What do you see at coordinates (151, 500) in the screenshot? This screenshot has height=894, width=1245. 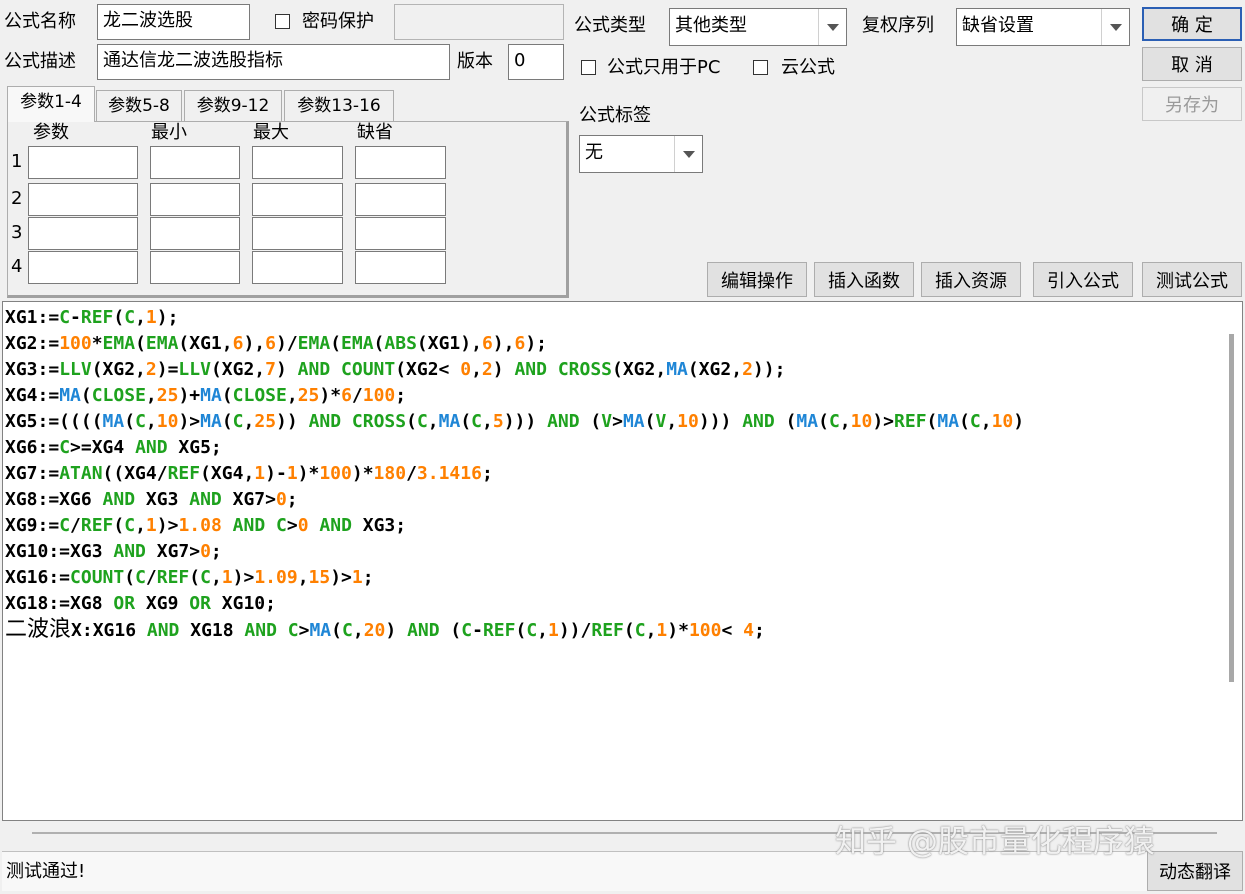 I see `code-line: XG8:=XG6 AND XG3 AND XG7>0;` at bounding box center [151, 500].